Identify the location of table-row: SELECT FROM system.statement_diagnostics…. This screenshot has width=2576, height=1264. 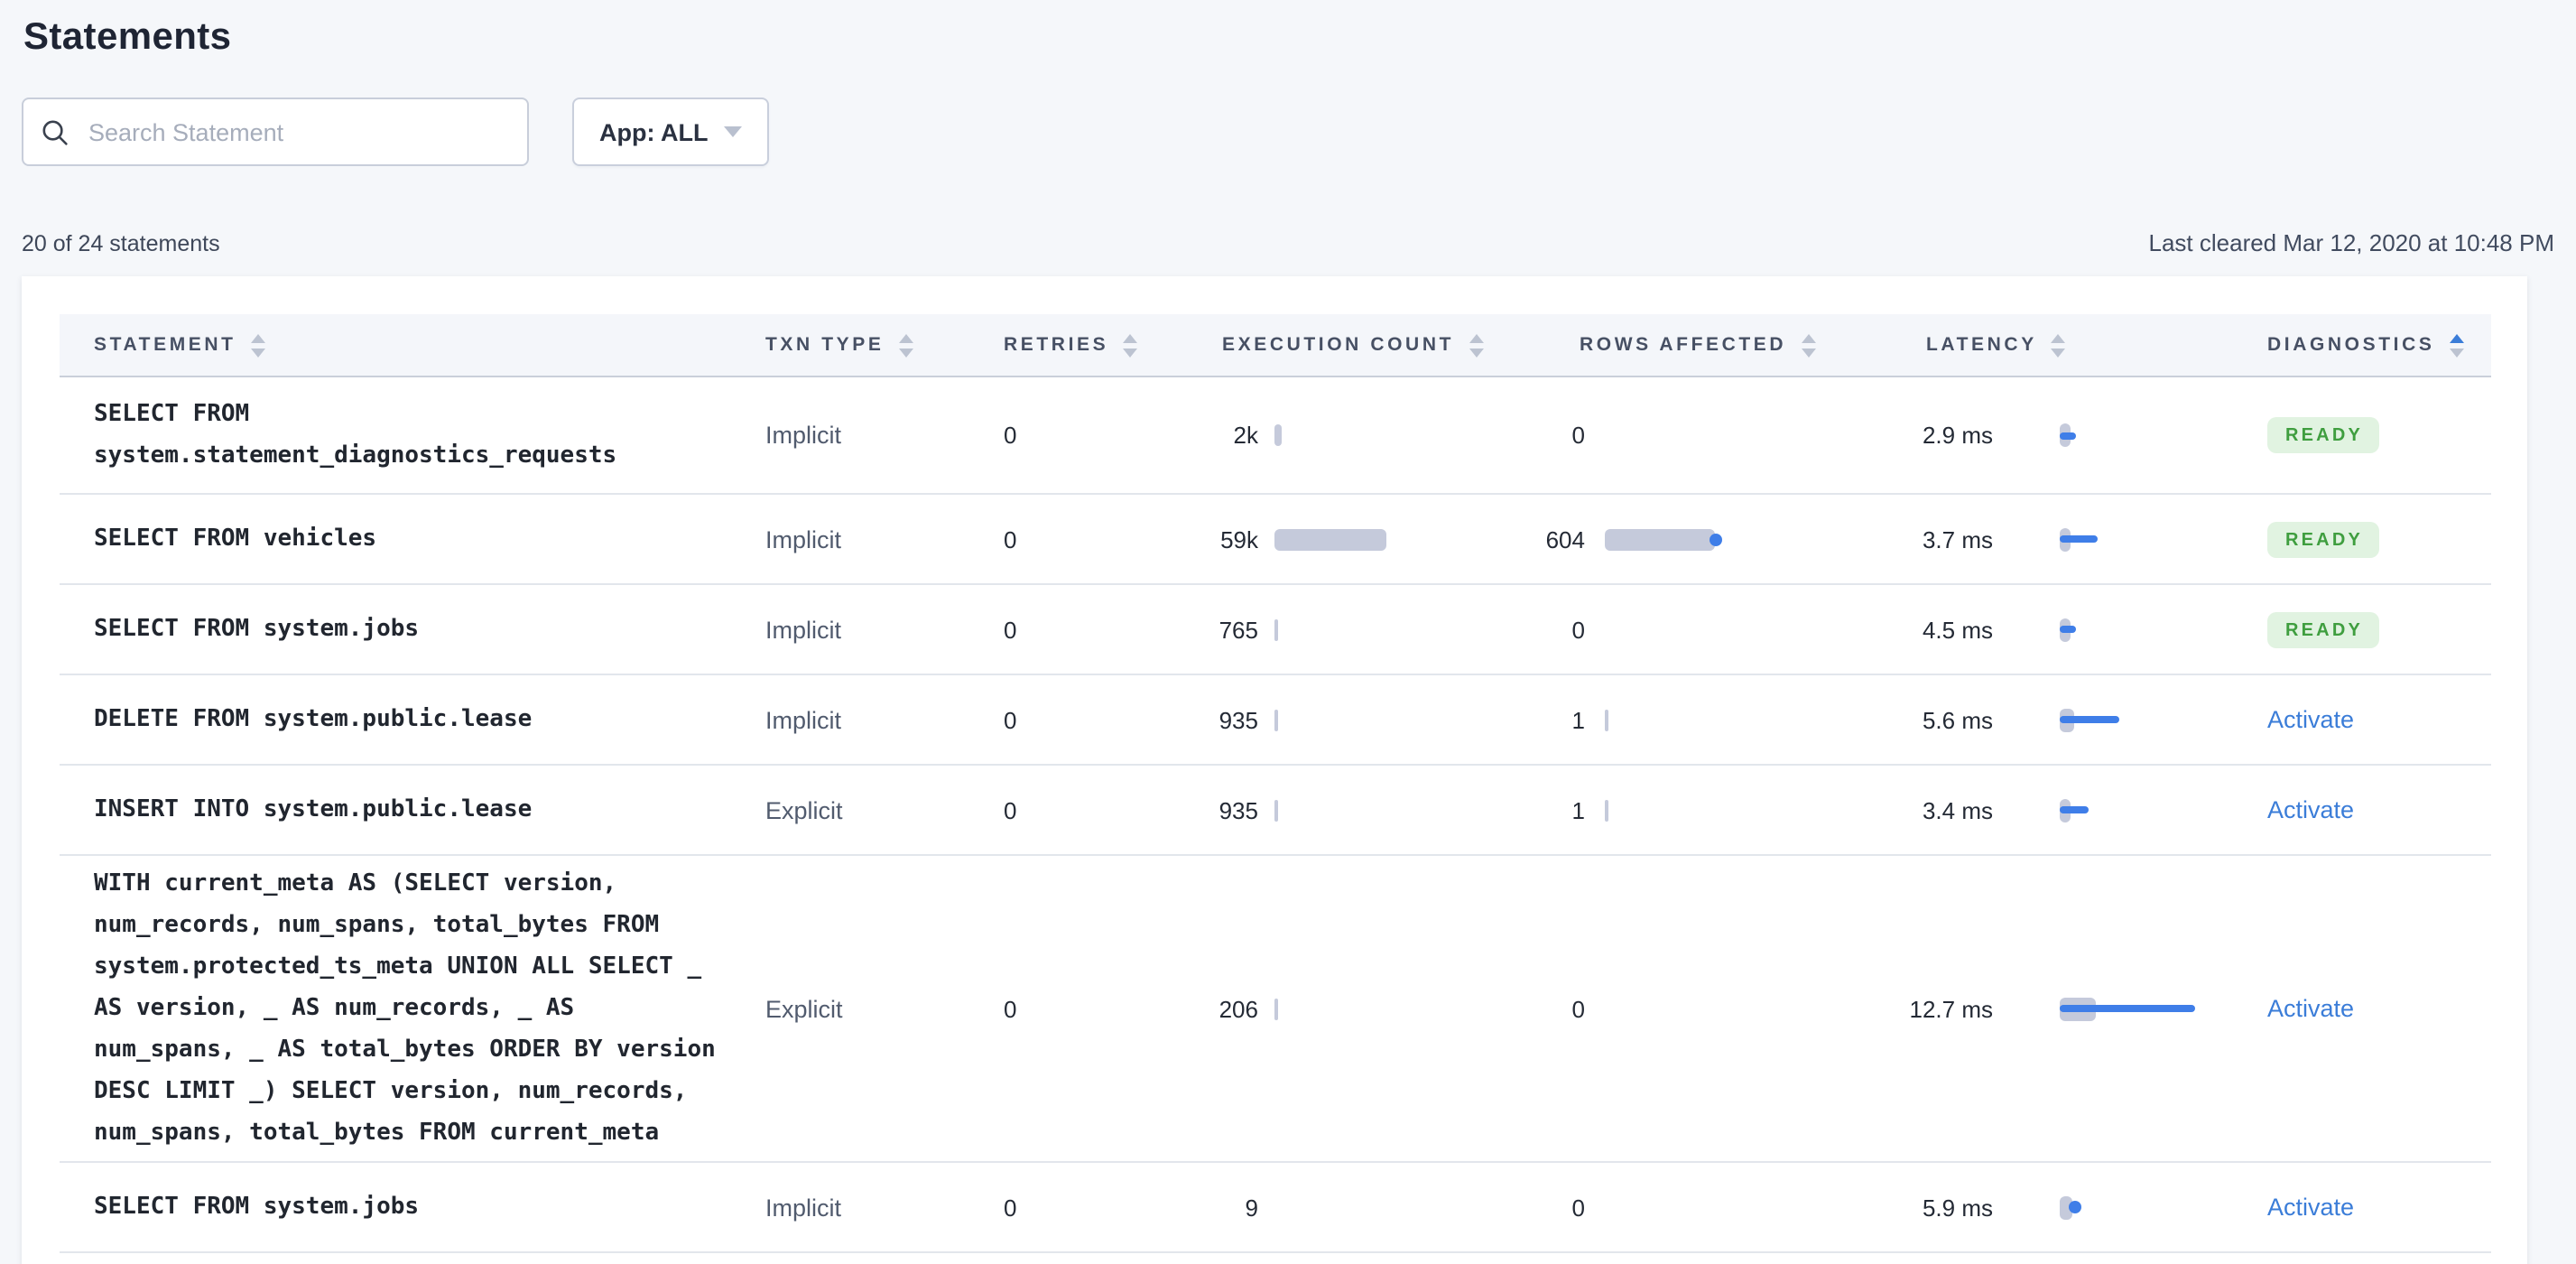
(1276, 436).